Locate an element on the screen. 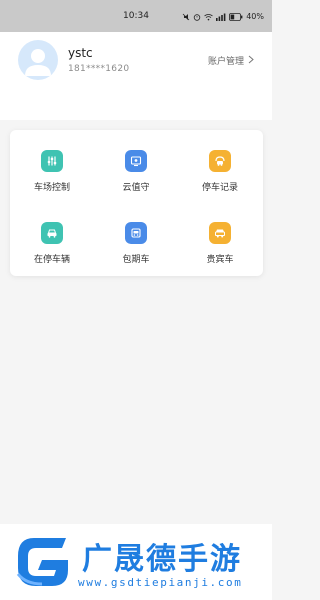  period-car-icon is located at coordinates (136, 233).